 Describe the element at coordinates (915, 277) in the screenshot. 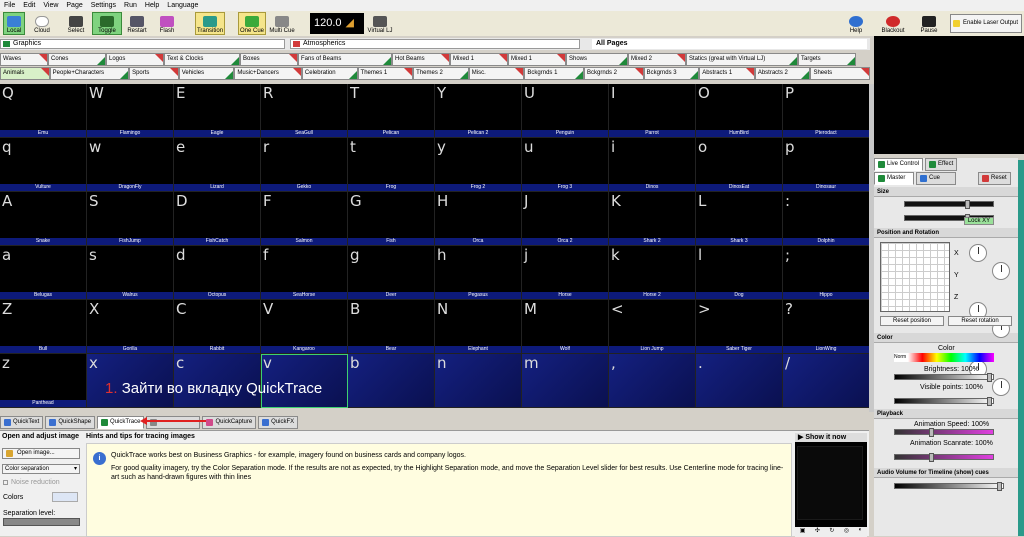

I see `position-pad` at that location.